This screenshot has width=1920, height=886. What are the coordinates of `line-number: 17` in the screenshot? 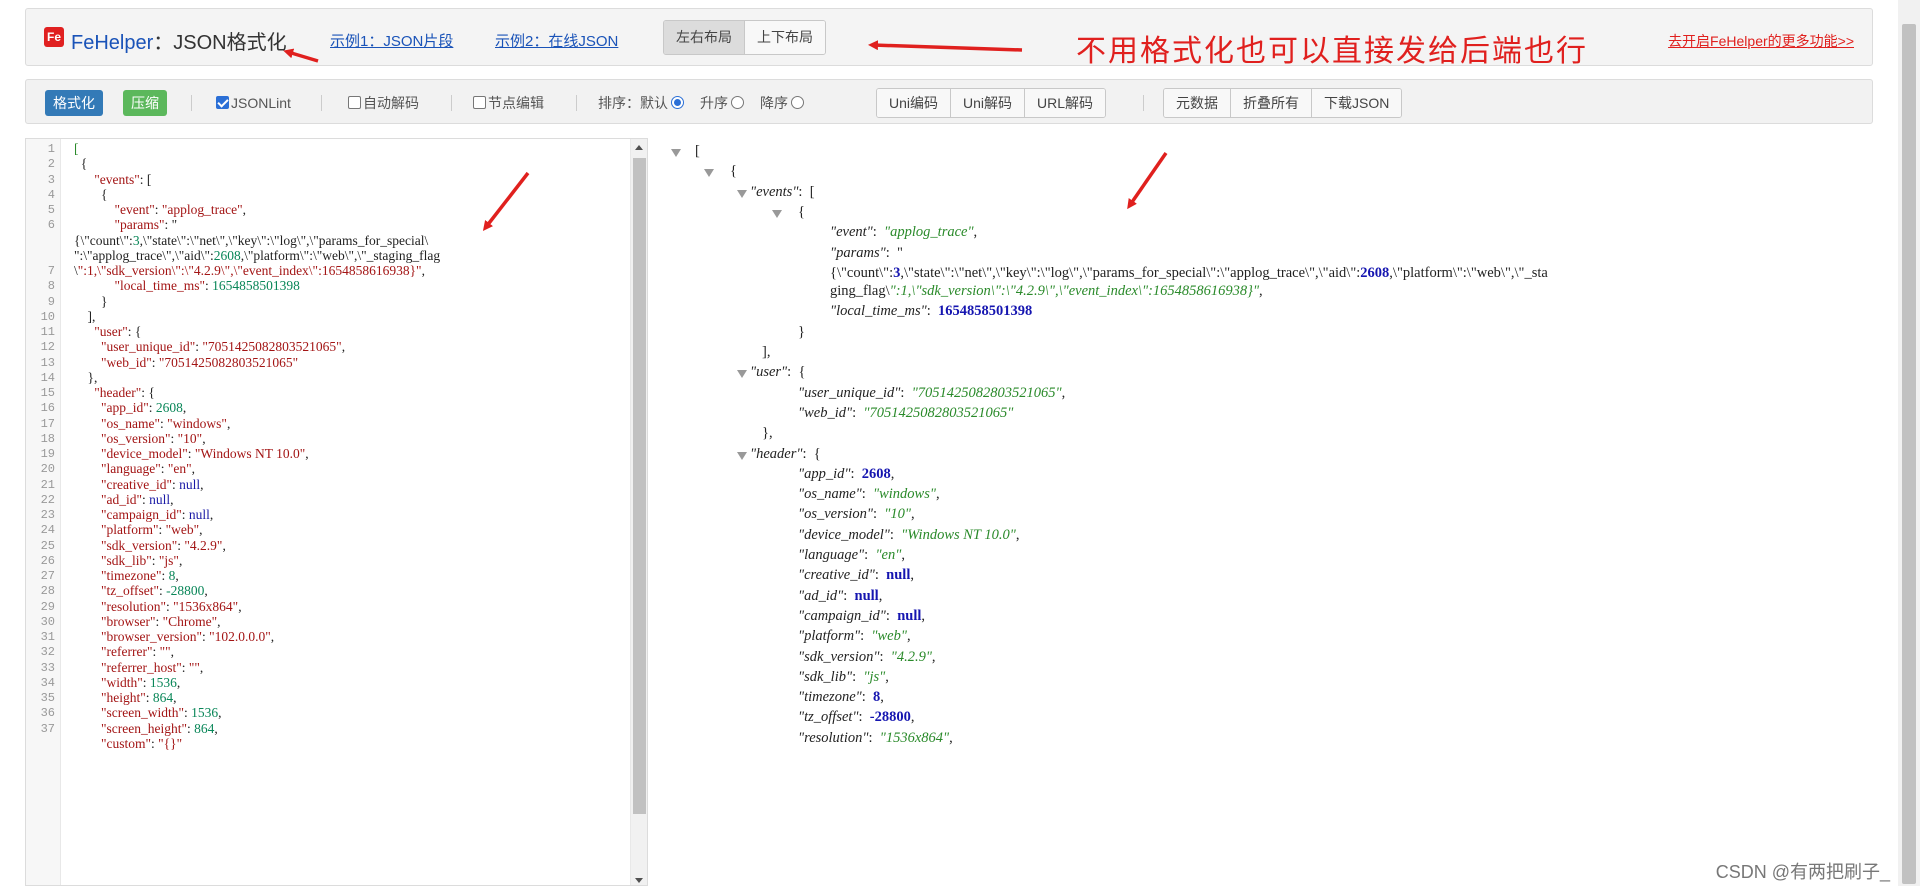 It's located at (47, 423).